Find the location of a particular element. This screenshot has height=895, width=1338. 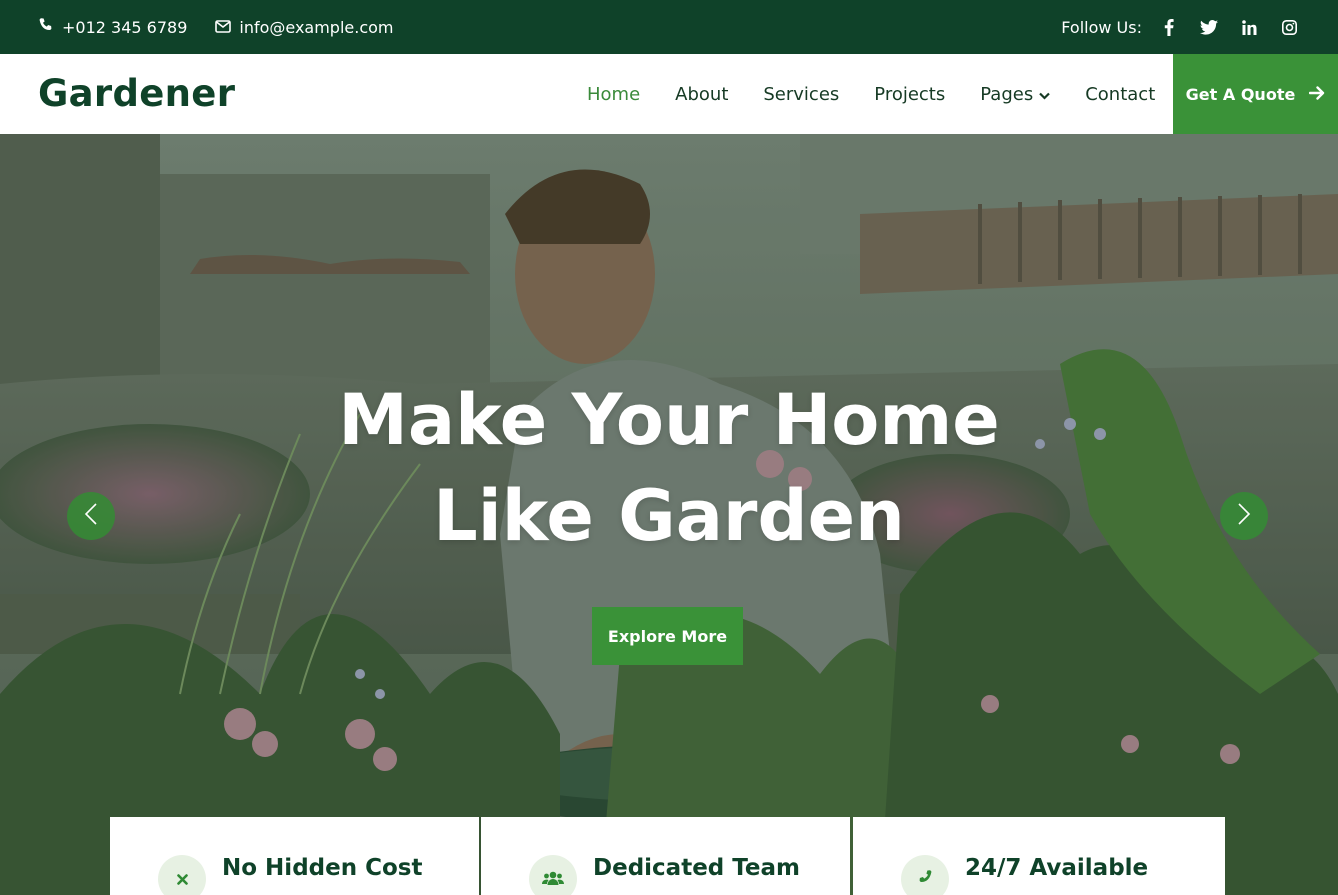

get-quote-button: Get A Quote is located at coordinates (1255, 94).